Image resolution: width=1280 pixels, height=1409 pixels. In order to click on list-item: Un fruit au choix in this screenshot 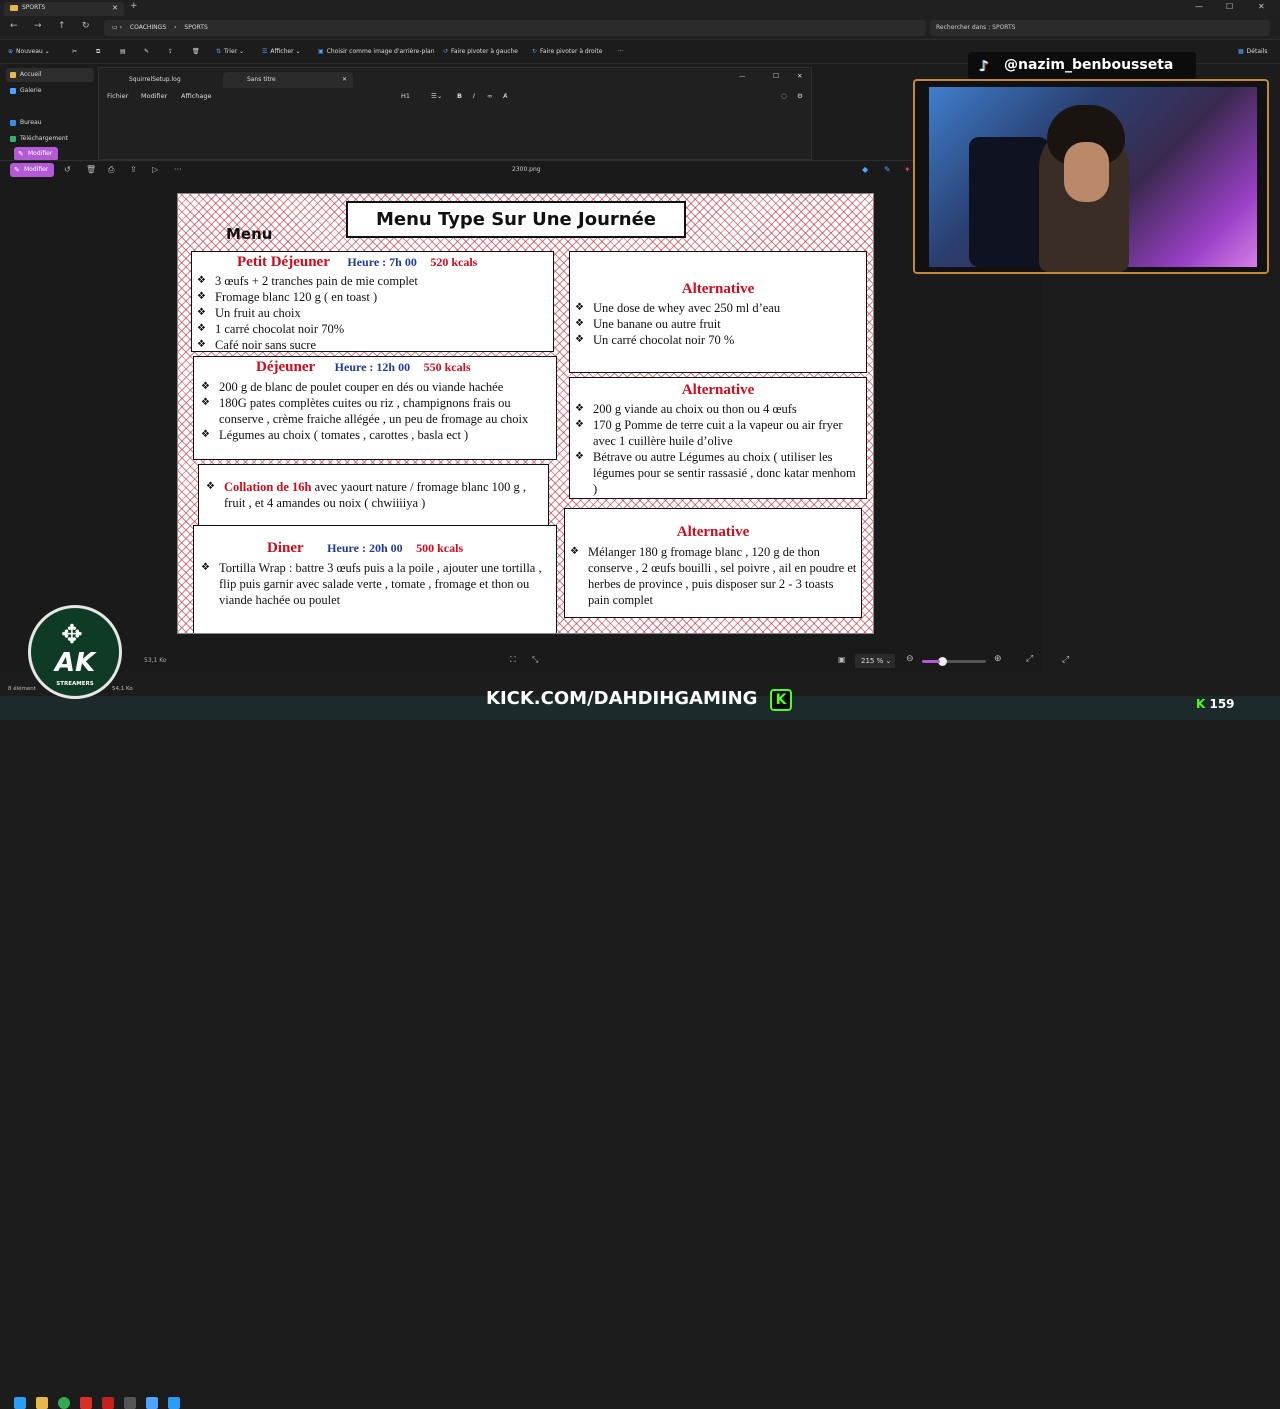, I will do `click(305, 313)`.